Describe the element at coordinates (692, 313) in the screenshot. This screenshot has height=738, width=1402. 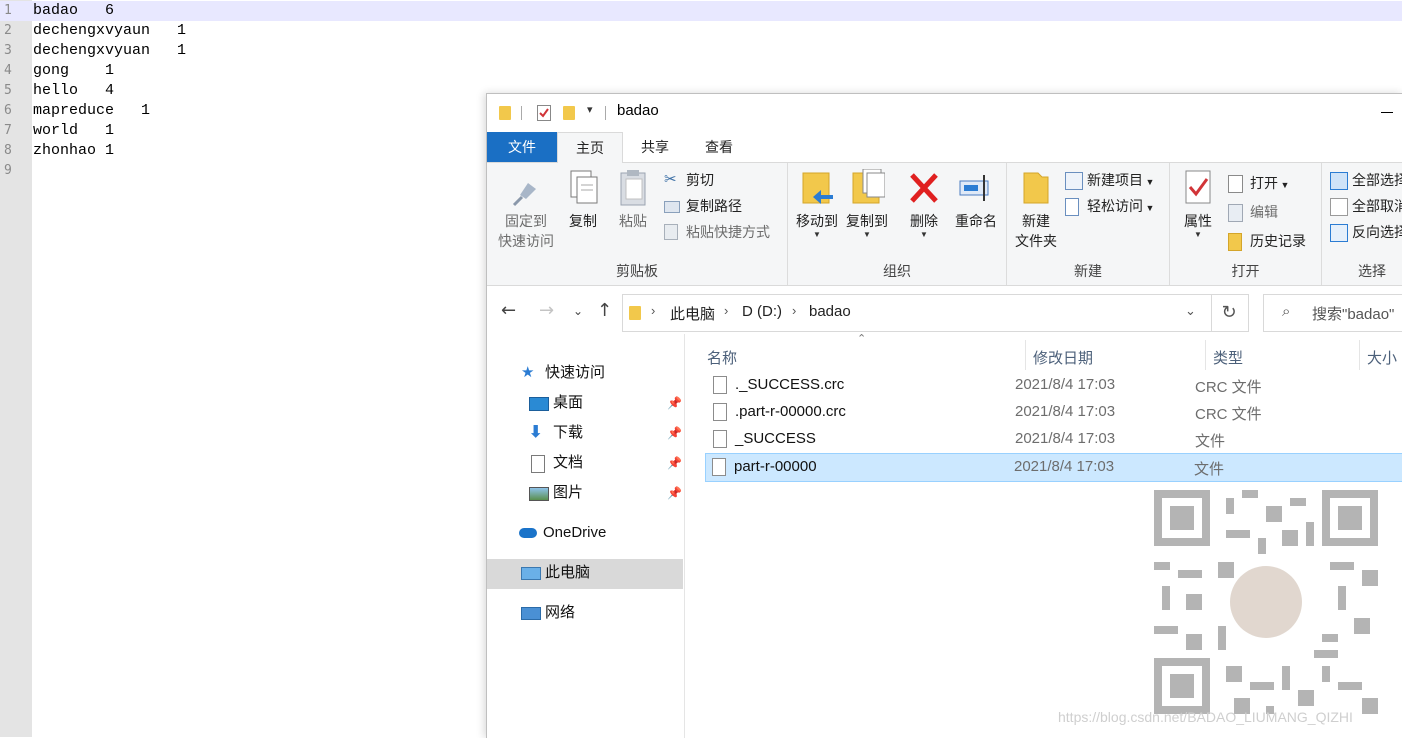
I see `breadcrumb-this-pc: 此电脑` at that location.